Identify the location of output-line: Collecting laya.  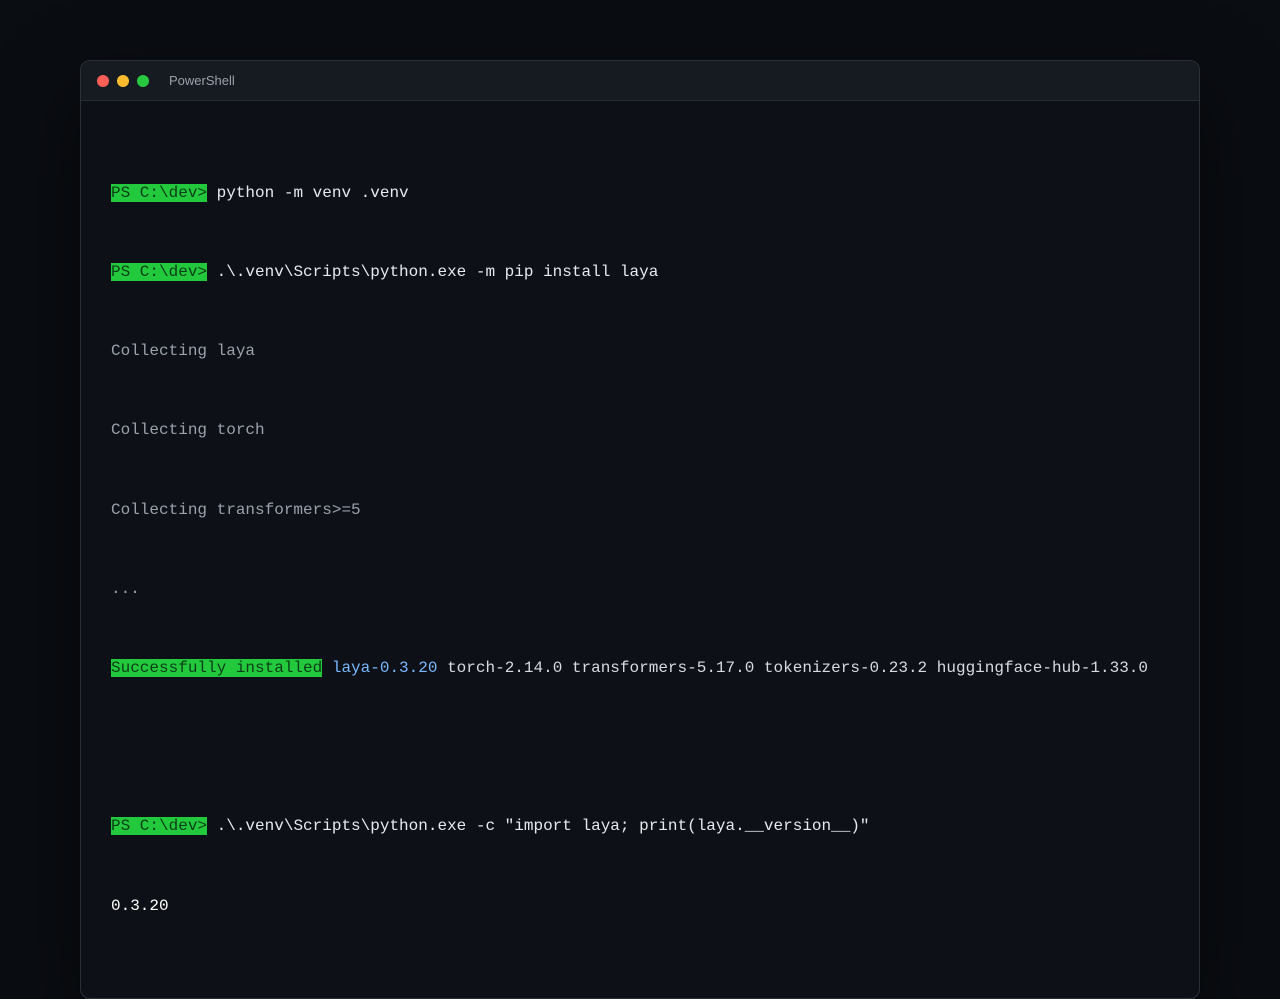
(183, 351).